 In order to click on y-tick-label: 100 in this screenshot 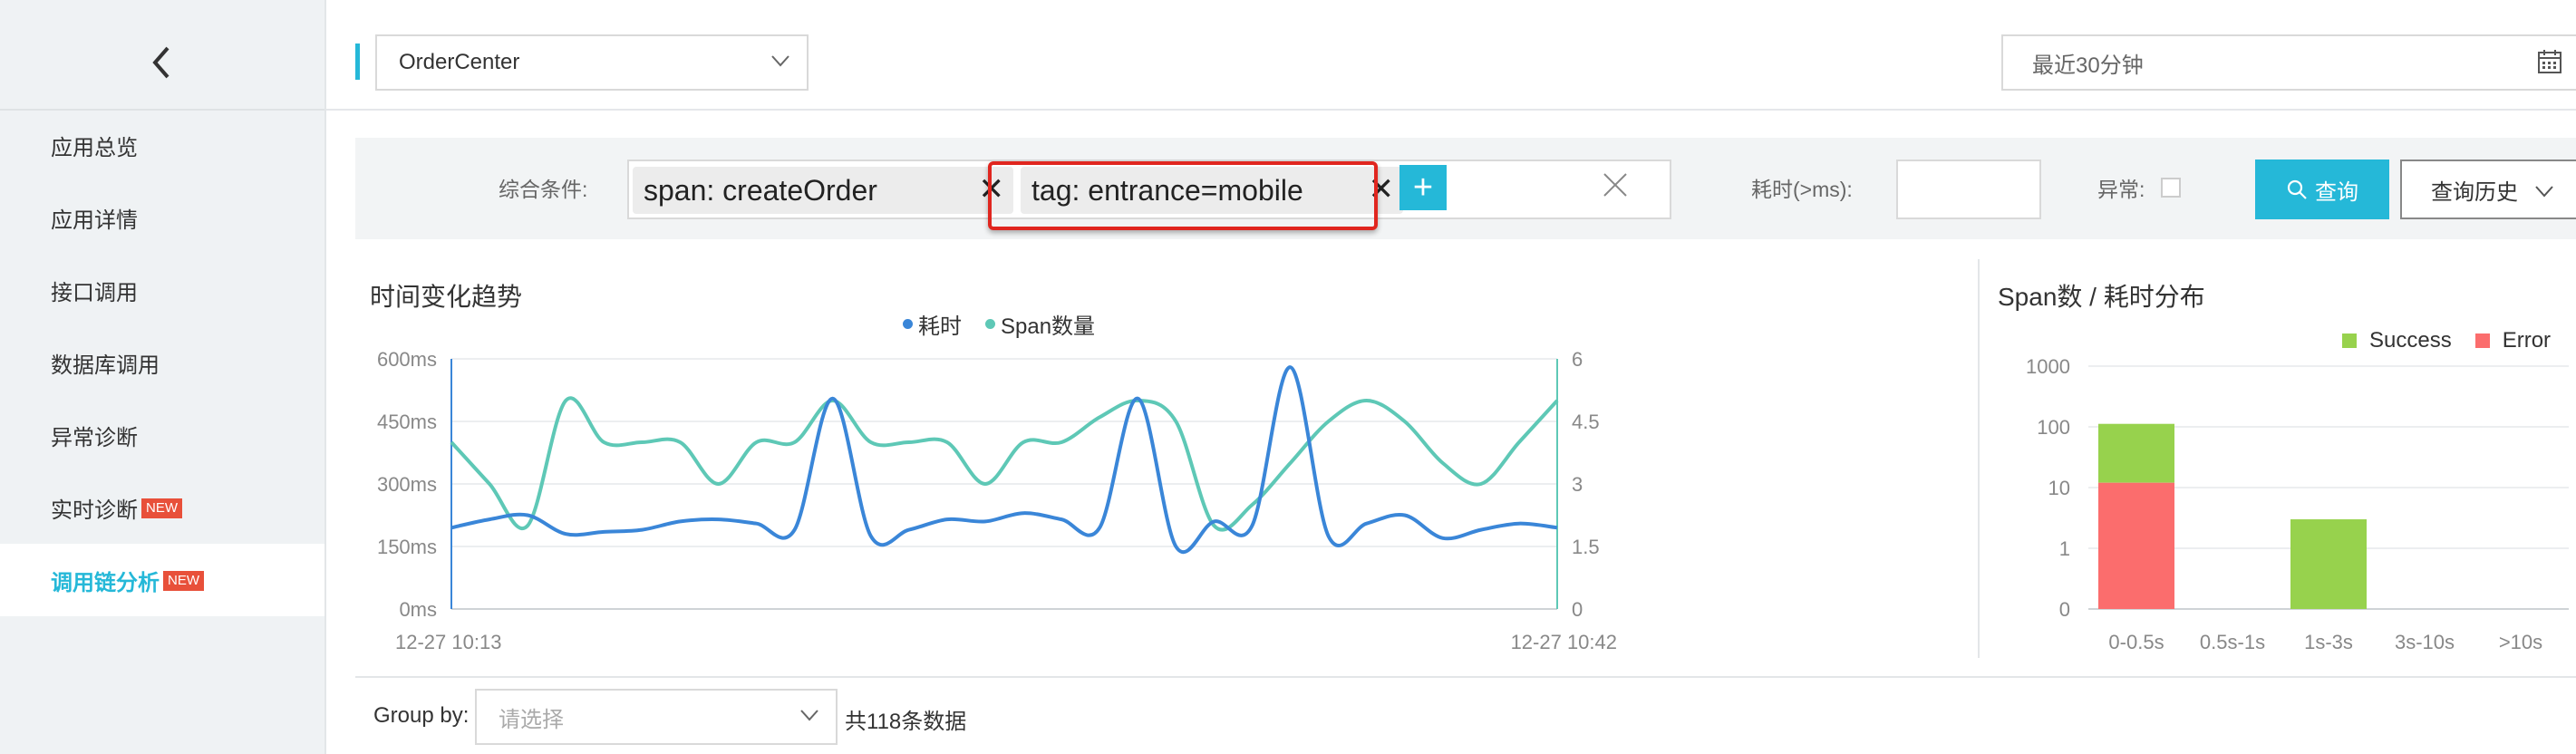, I will do `click(2053, 427)`.